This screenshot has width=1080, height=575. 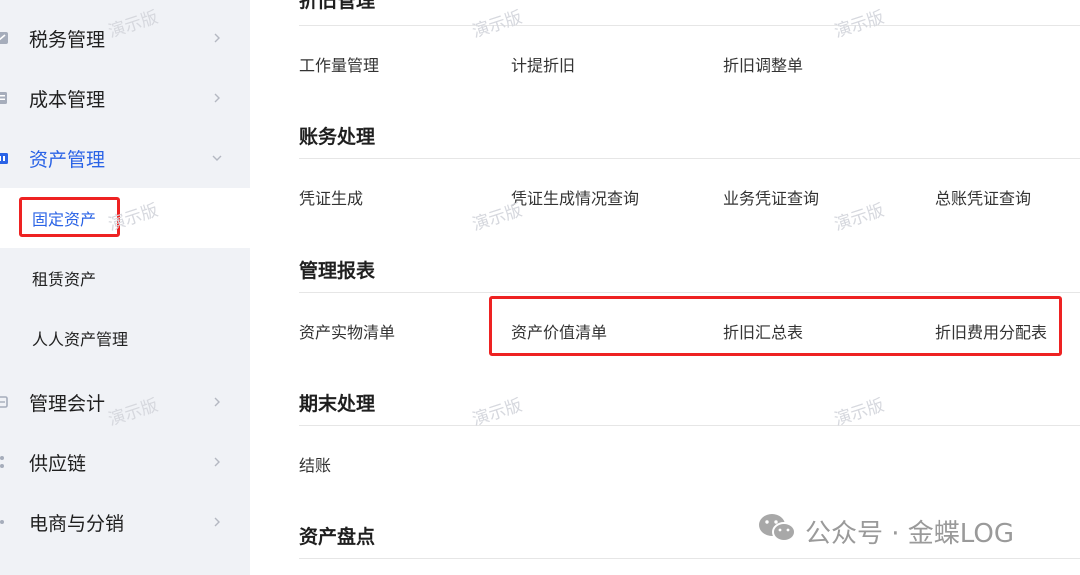 What do you see at coordinates (5, 402) in the screenshot?
I see `accounting-icon` at bounding box center [5, 402].